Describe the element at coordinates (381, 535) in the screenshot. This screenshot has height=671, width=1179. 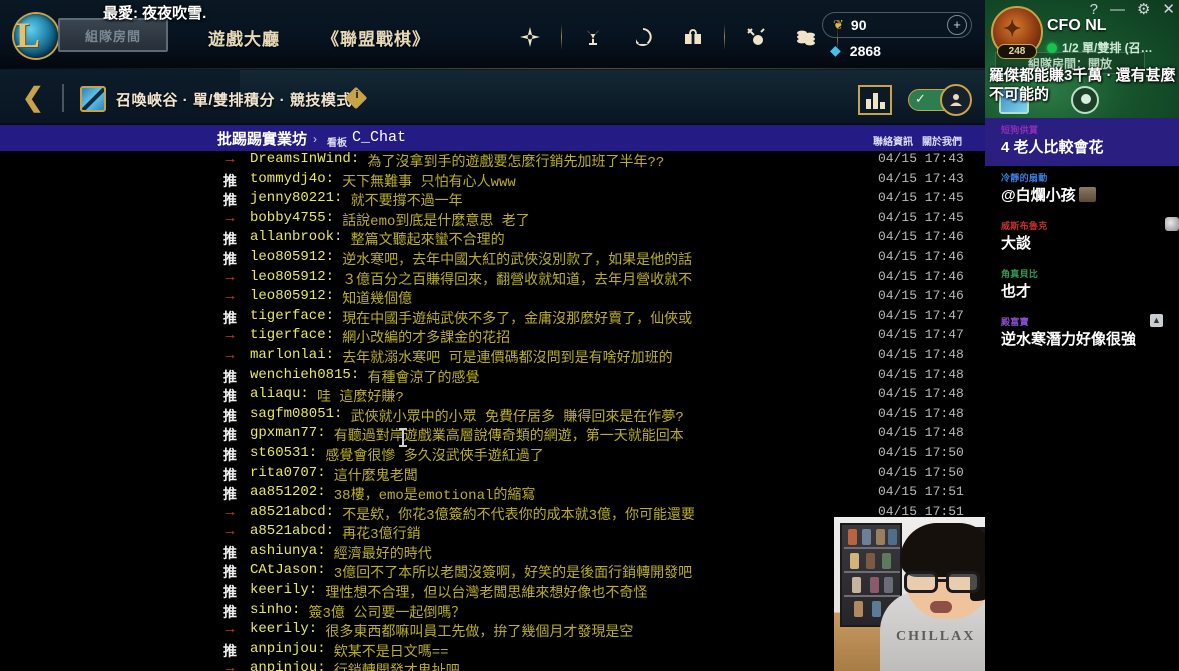
I see `comment-text: 再花3億行銷` at that location.